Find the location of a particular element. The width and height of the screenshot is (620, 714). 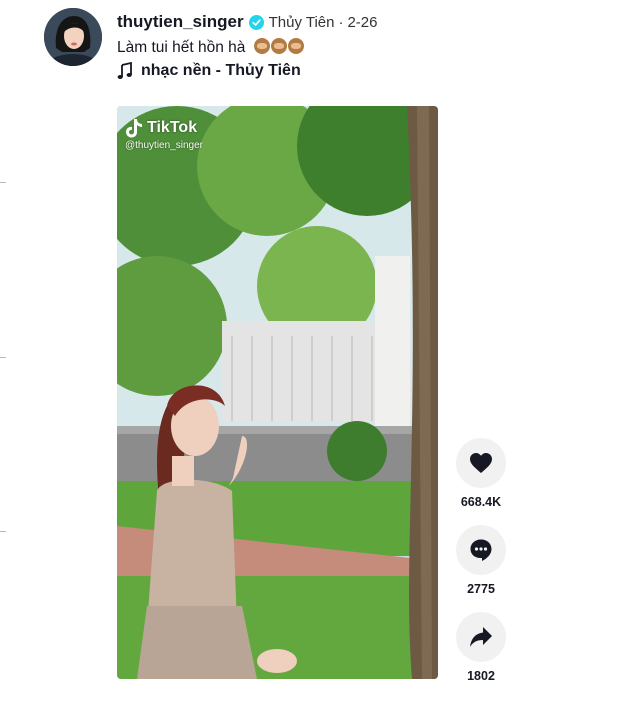

share-button is located at coordinates (481, 637).